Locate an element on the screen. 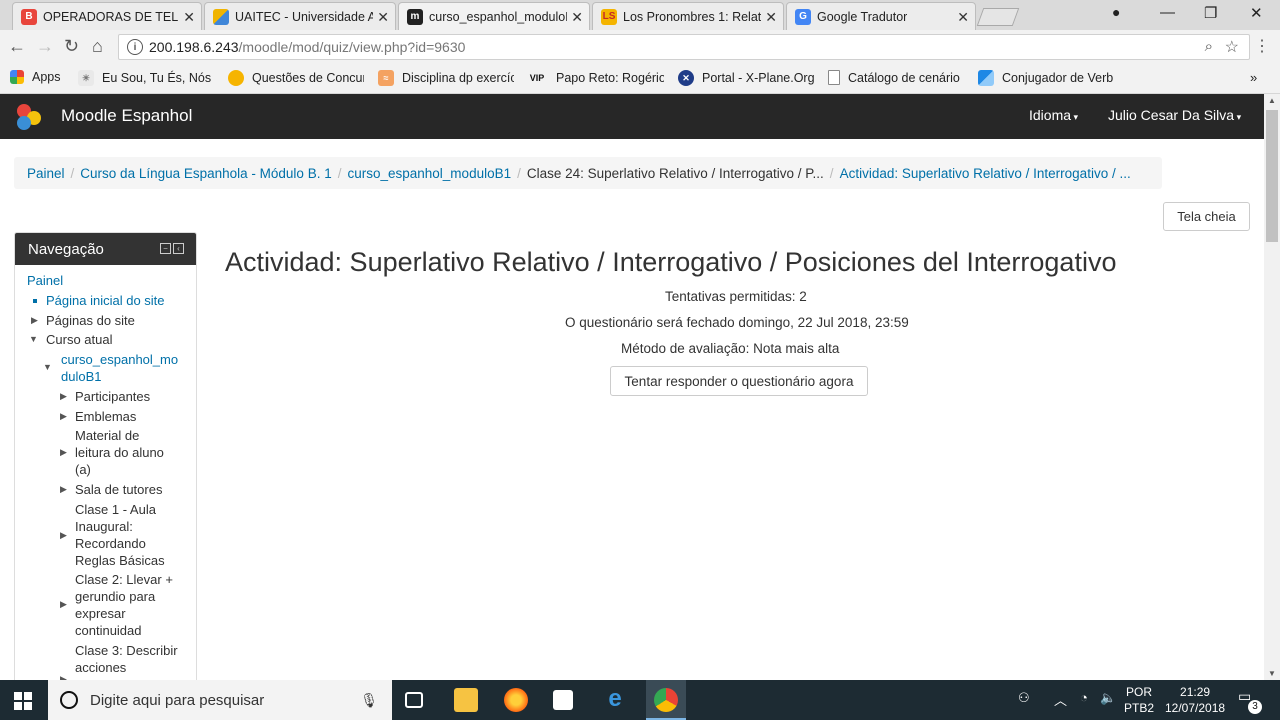 This screenshot has height=720, width=1280. page-scrollbar: ▲ ▼ is located at coordinates (1272, 387).